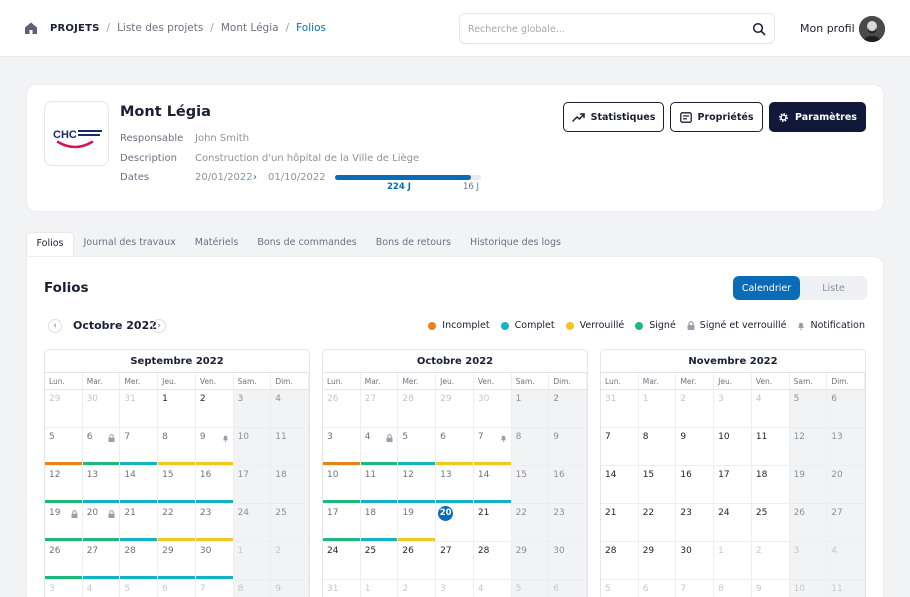  What do you see at coordinates (307, 244) in the screenshot?
I see `tab-bons-commandes: Bons de commandes` at bounding box center [307, 244].